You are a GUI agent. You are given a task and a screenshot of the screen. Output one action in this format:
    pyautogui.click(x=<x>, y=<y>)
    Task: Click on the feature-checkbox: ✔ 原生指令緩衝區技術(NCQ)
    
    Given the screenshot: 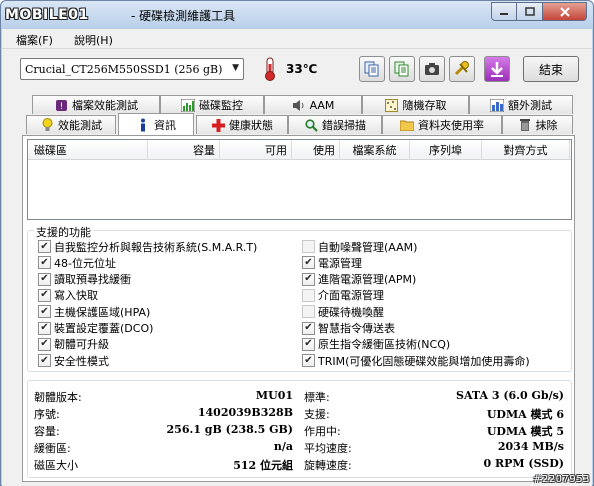 What is the action you would take?
    pyautogui.click(x=376, y=344)
    